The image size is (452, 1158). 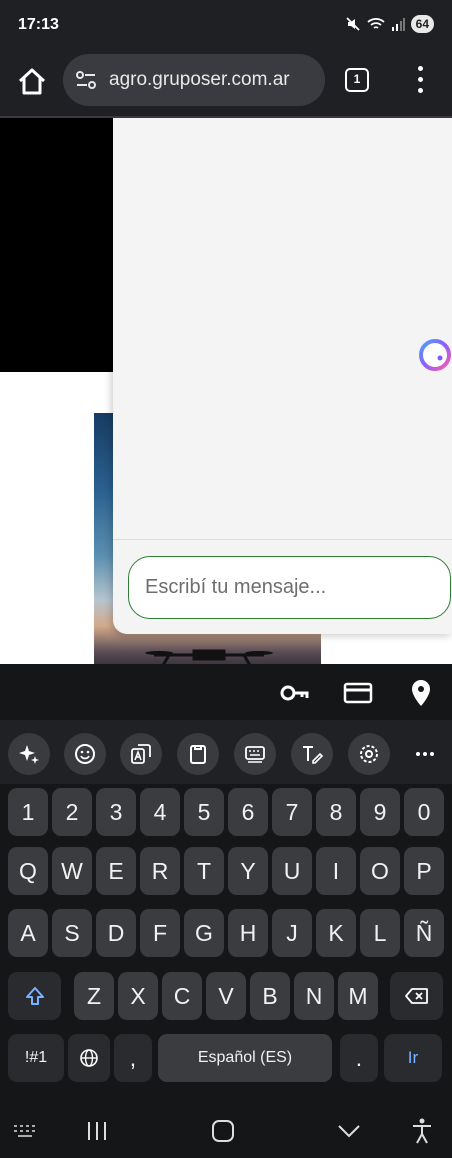 What do you see at coordinates (116, 812) in the screenshot?
I see `key-3: 3` at bounding box center [116, 812].